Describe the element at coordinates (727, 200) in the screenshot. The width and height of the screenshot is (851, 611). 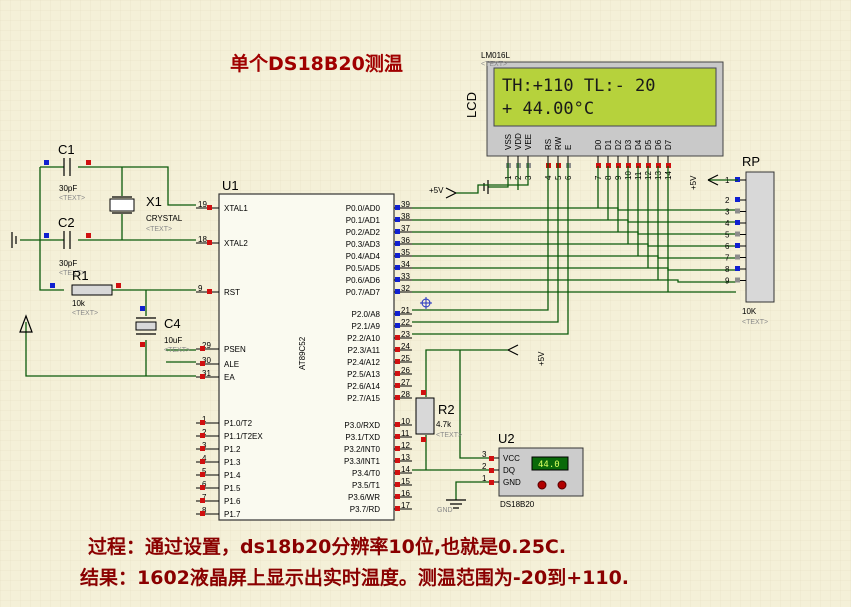
I see `rp-pin-number: 2` at that location.